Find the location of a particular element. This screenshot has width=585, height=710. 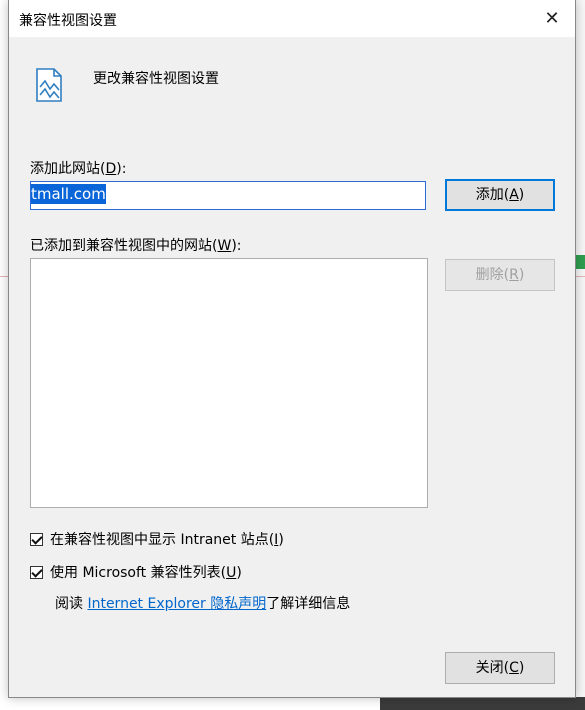

privacy-info: 阅读 Internet Explorer 隐私声明了解详细信息 is located at coordinates (203, 604).